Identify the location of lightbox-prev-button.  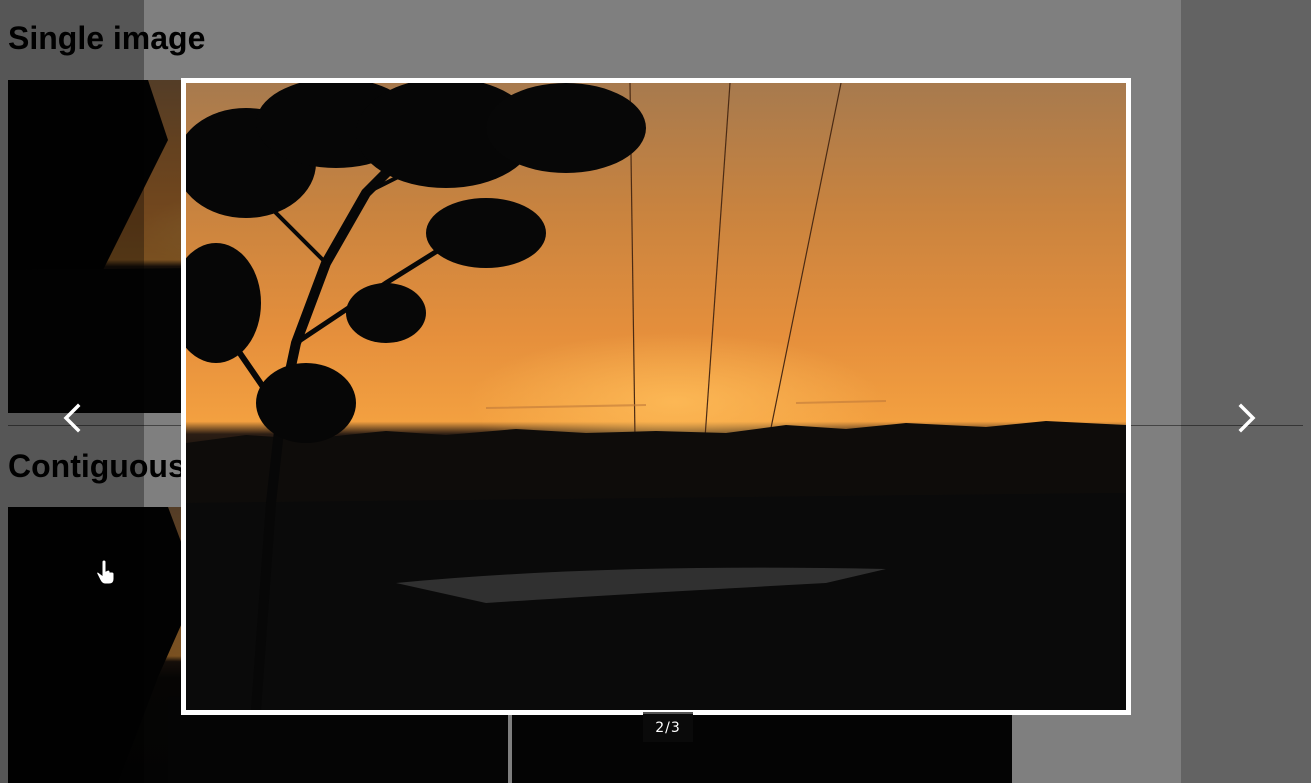
(72, 418).